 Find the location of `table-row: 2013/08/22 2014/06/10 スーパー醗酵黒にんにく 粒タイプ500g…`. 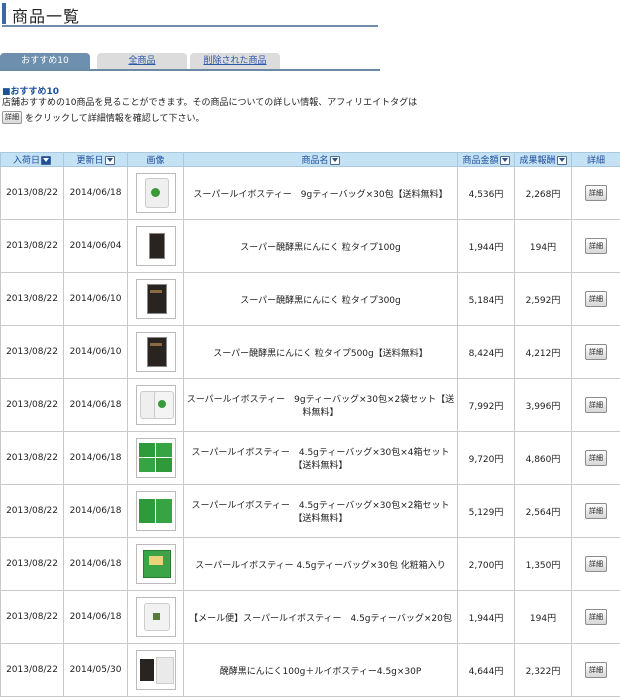

table-row: 2013/08/22 2014/06/10 スーパー醗酵黒にんにく 粒タイプ500g… is located at coordinates (310, 352).